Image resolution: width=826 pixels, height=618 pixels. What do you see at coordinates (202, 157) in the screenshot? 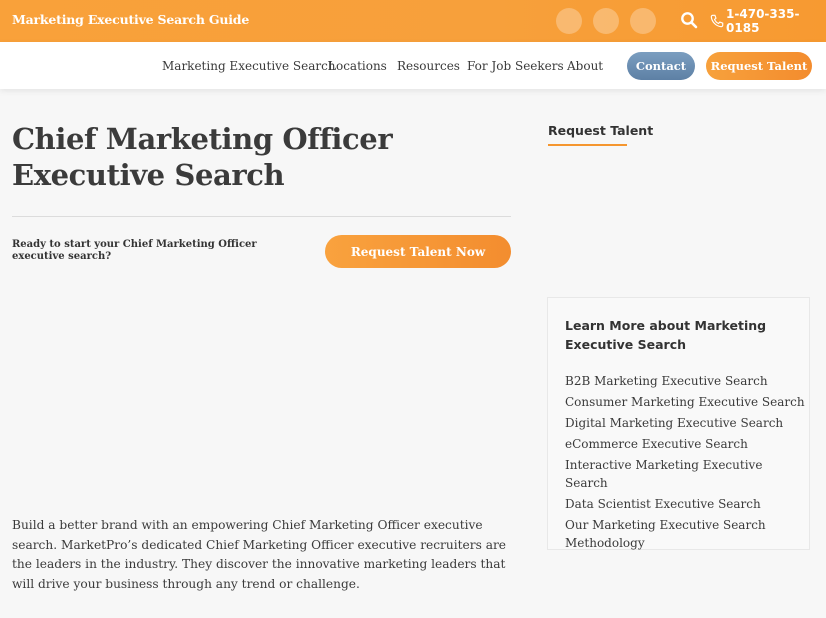
I see `page-title: Chief Marketing Officer Executive Search` at bounding box center [202, 157].